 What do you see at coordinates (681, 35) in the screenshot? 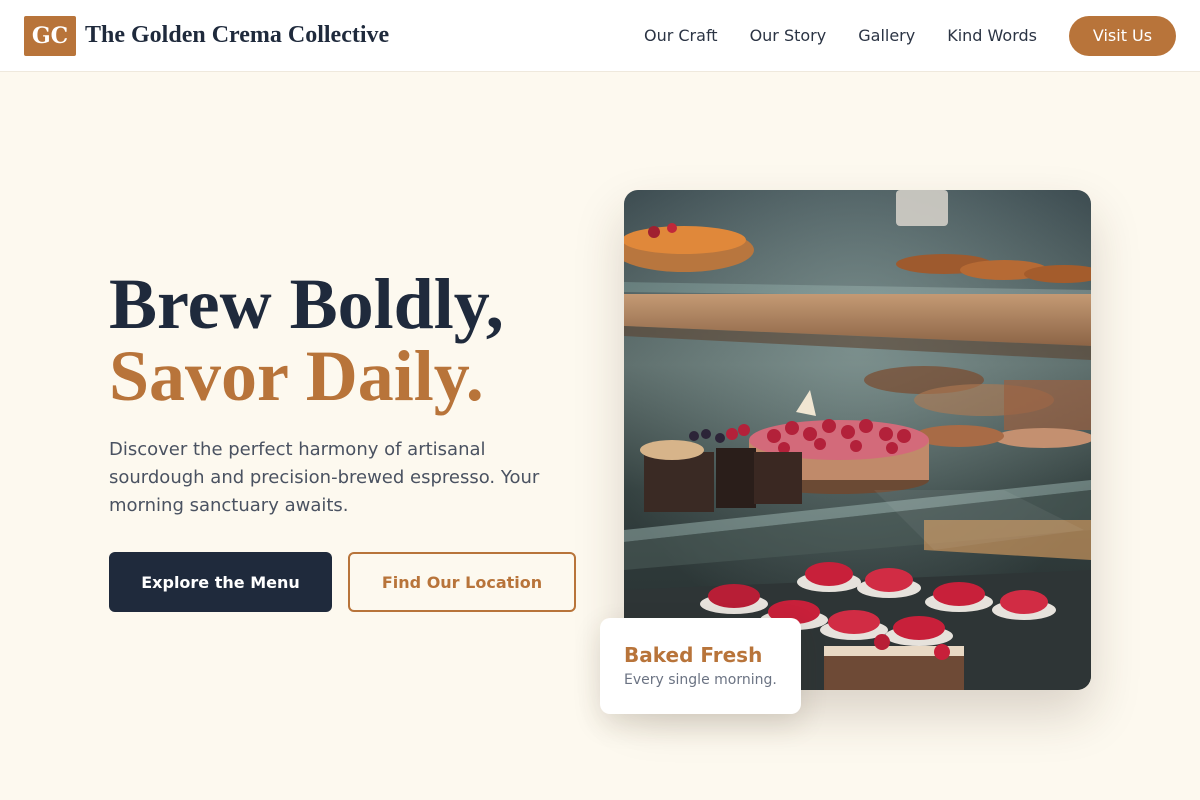
I see `nav-link-our-craft: Our Craft` at bounding box center [681, 35].